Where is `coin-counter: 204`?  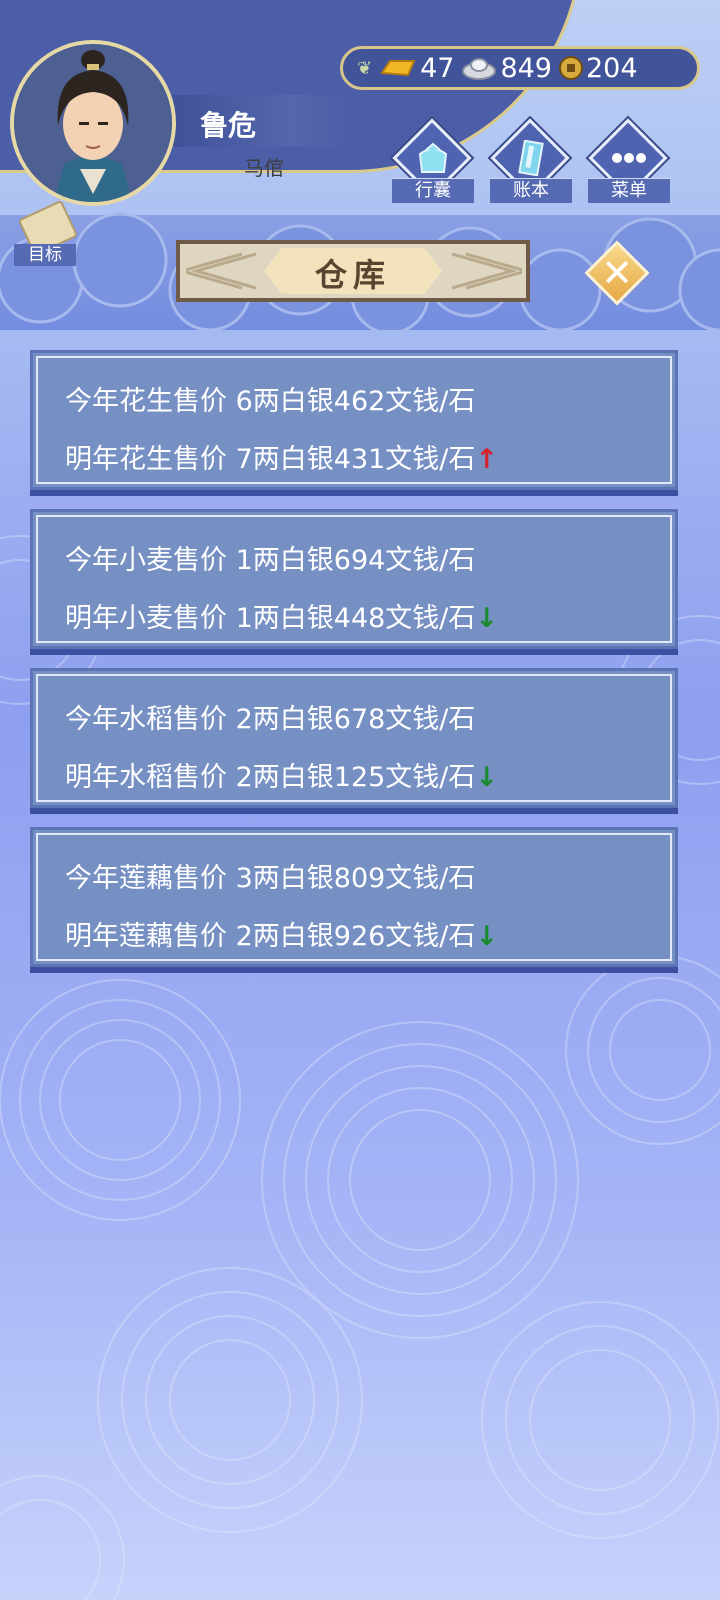
coin-counter: 204 is located at coordinates (598, 68).